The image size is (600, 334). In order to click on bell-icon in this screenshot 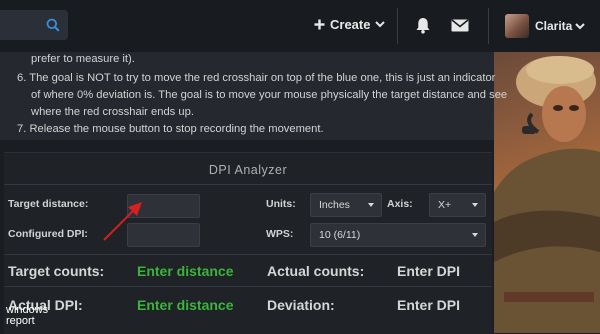, I will do `click(423, 25)`.